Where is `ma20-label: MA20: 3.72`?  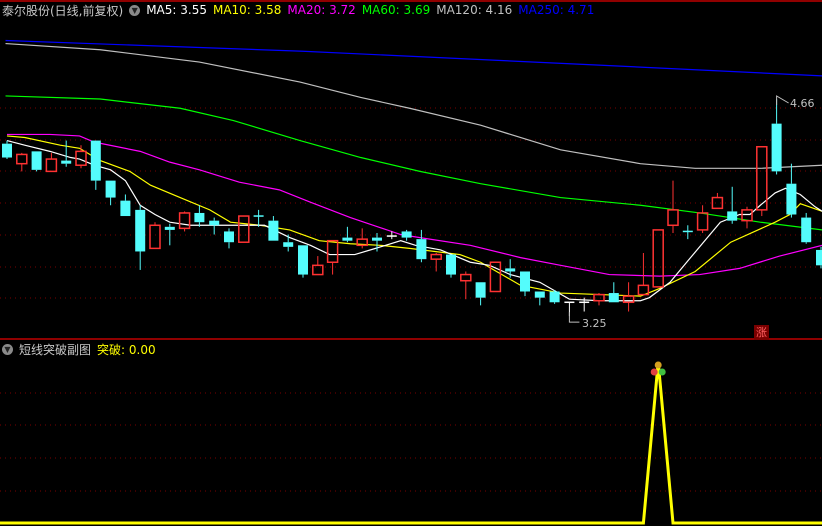 ma20-label: MA20: 3.72 is located at coordinates (321, 10).